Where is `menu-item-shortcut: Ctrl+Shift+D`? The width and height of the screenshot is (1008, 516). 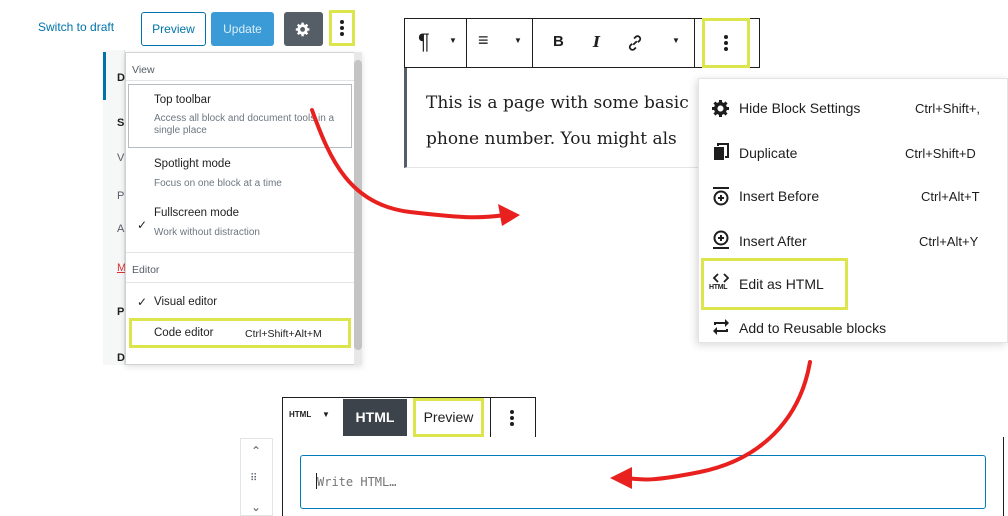 menu-item-shortcut: Ctrl+Shift+D is located at coordinates (940, 153).